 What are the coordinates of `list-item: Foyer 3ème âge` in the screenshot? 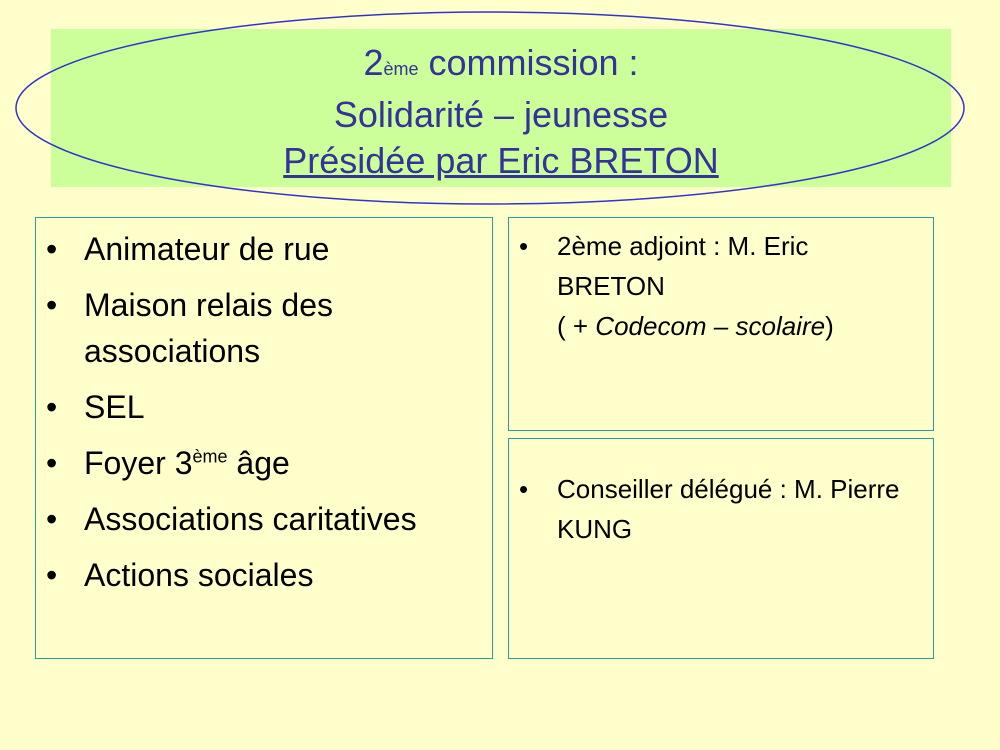 It's located at (264, 463).